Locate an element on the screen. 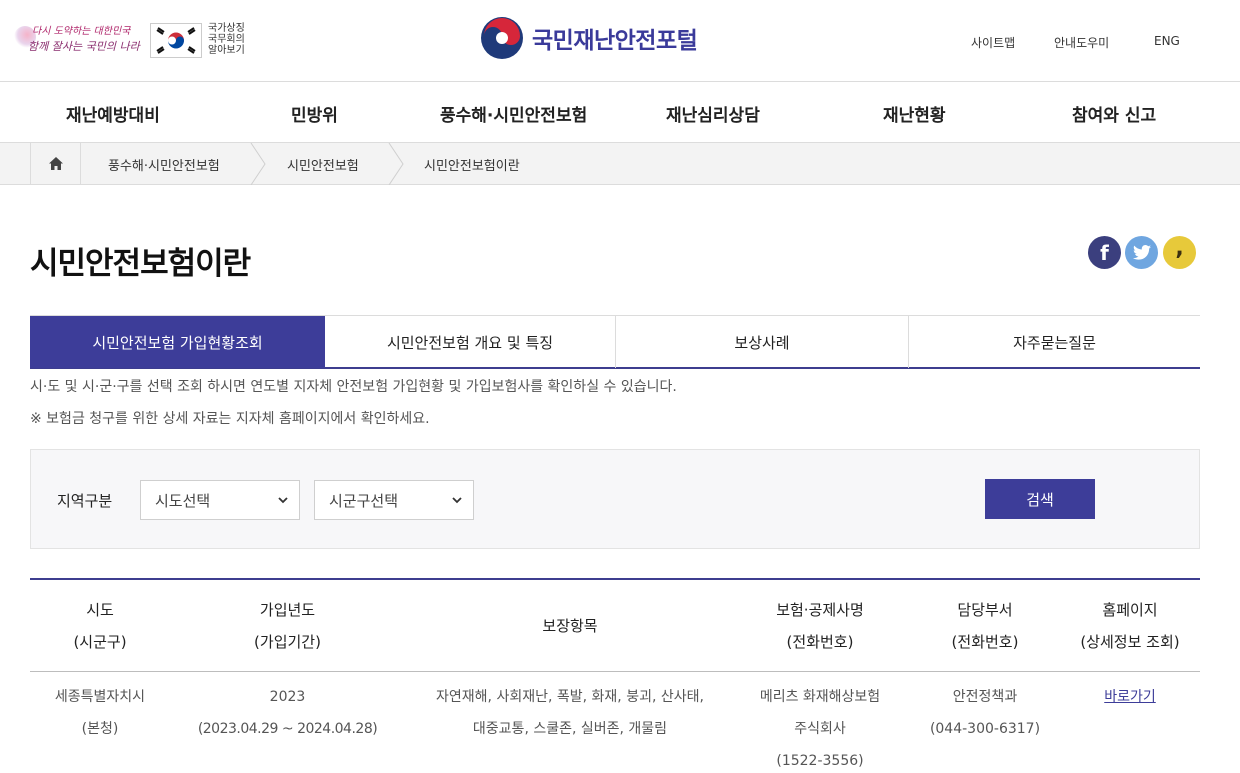 The width and height of the screenshot is (1240, 773). header-insurer-line2: (전화번호) is located at coordinates (820, 642).